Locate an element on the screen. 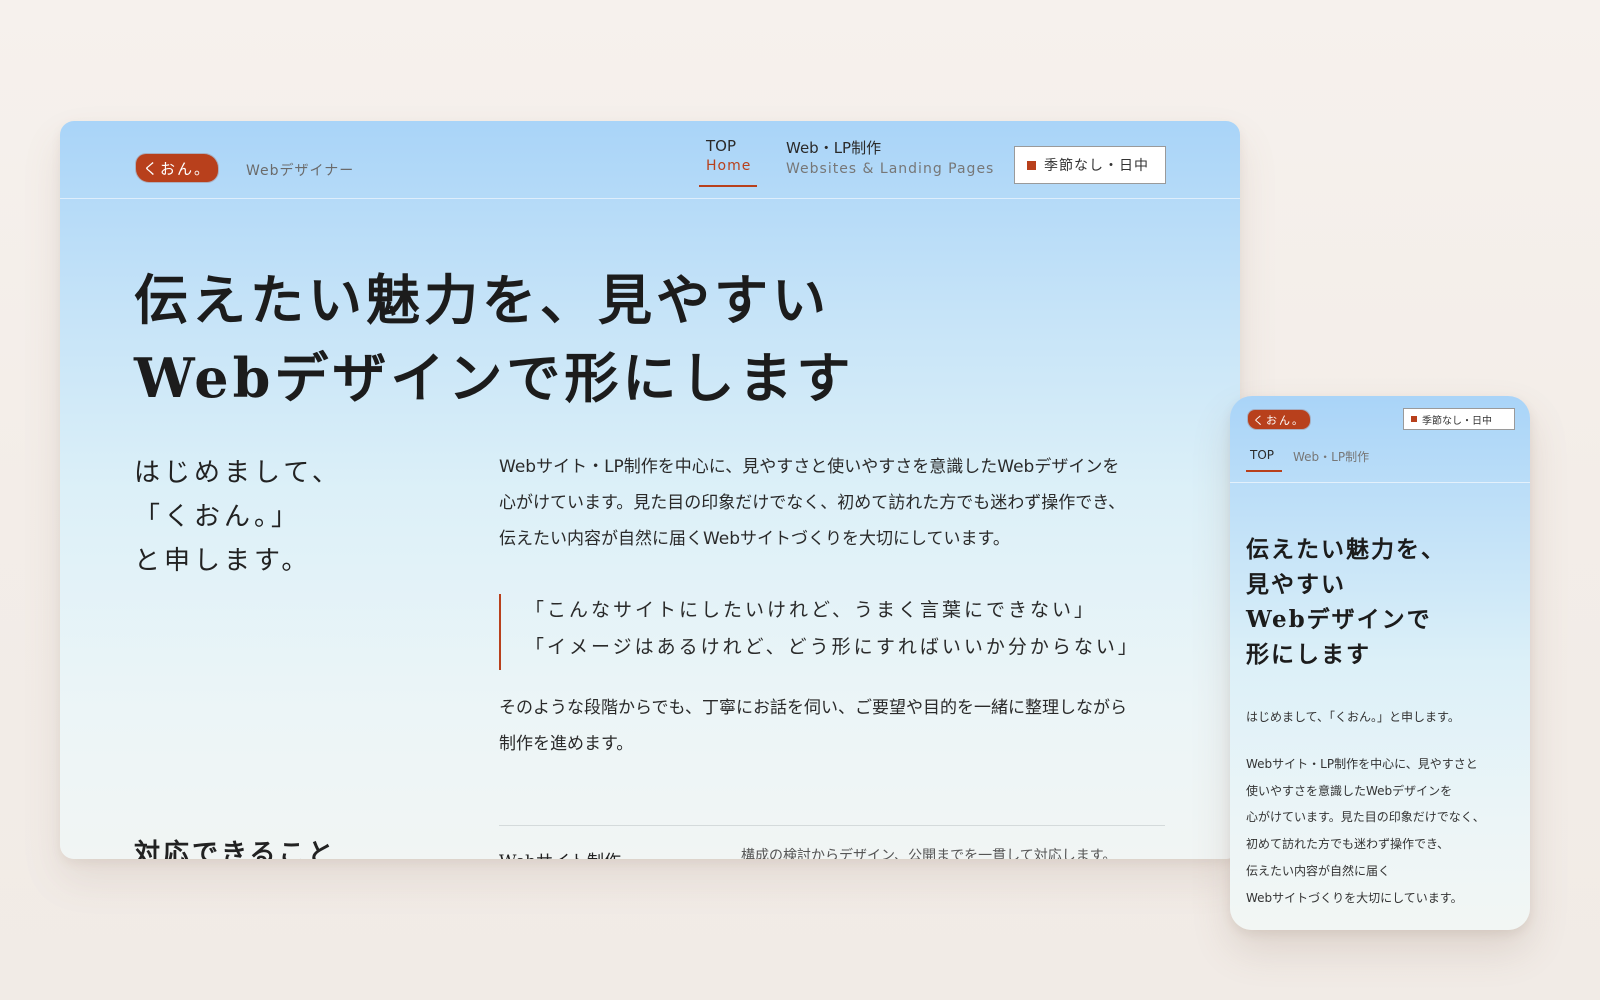 The height and width of the screenshot is (1000, 1600). nav-top-sub: Home is located at coordinates (729, 166).